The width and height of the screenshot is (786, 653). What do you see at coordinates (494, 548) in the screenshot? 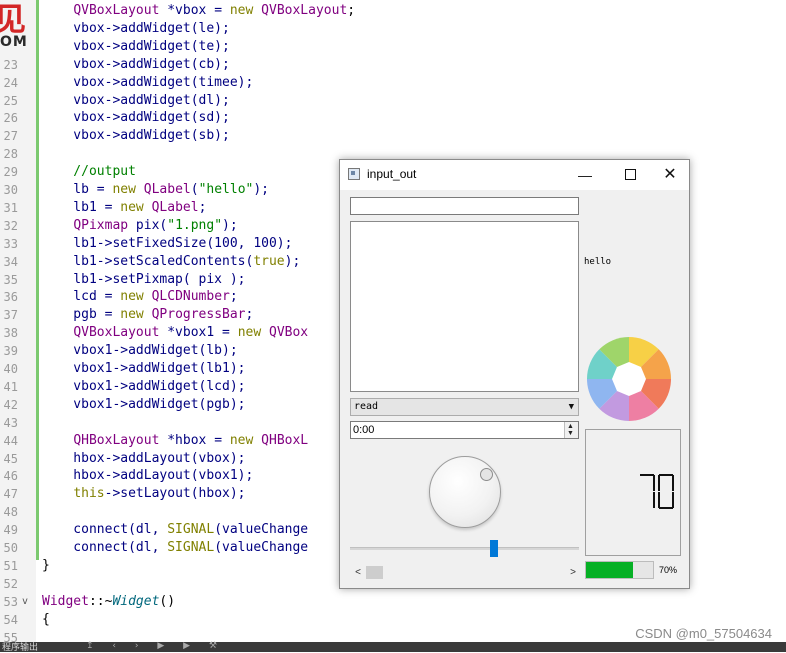
I see `slider-handle` at bounding box center [494, 548].